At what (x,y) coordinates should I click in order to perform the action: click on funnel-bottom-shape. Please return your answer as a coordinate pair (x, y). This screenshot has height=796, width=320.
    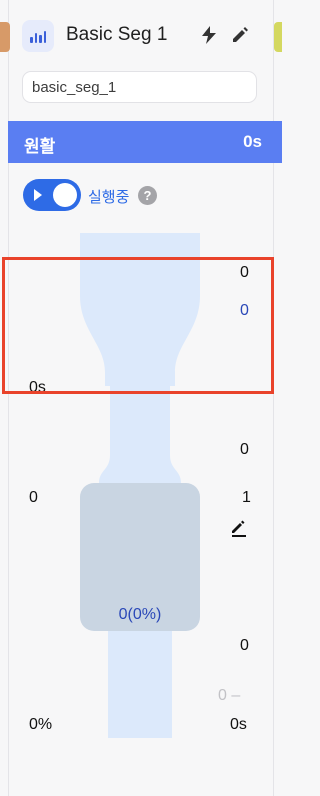
    Looking at the image, I should click on (140, 684).